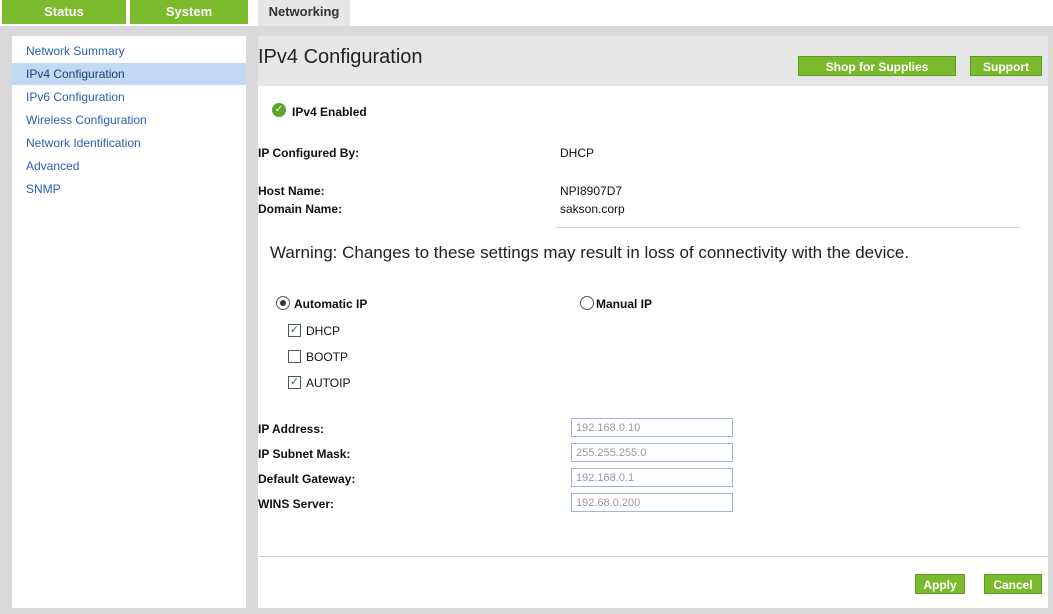 Image resolution: width=1053 pixels, height=614 pixels. I want to click on bootp-label: BOOTP, so click(327, 357).